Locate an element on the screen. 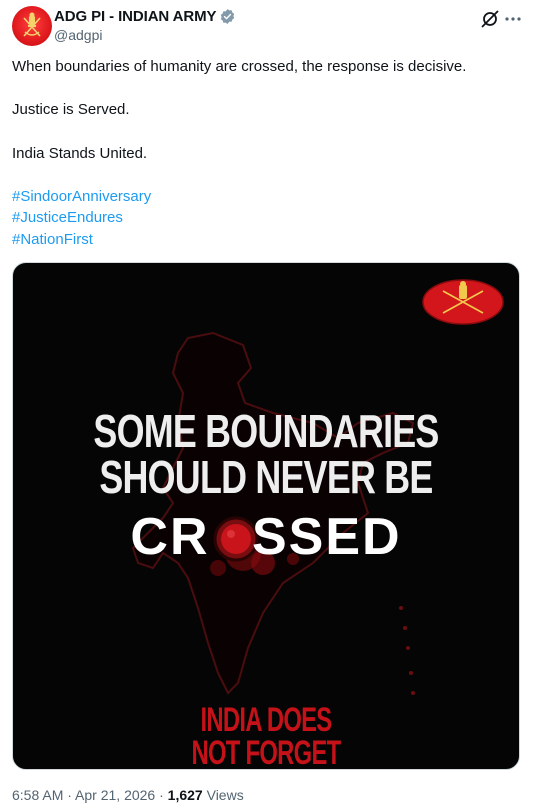 Image resolution: width=537 pixels, height=810 pixels. headline-line-2: SHOULD NEVER BE is located at coordinates (266, 477).